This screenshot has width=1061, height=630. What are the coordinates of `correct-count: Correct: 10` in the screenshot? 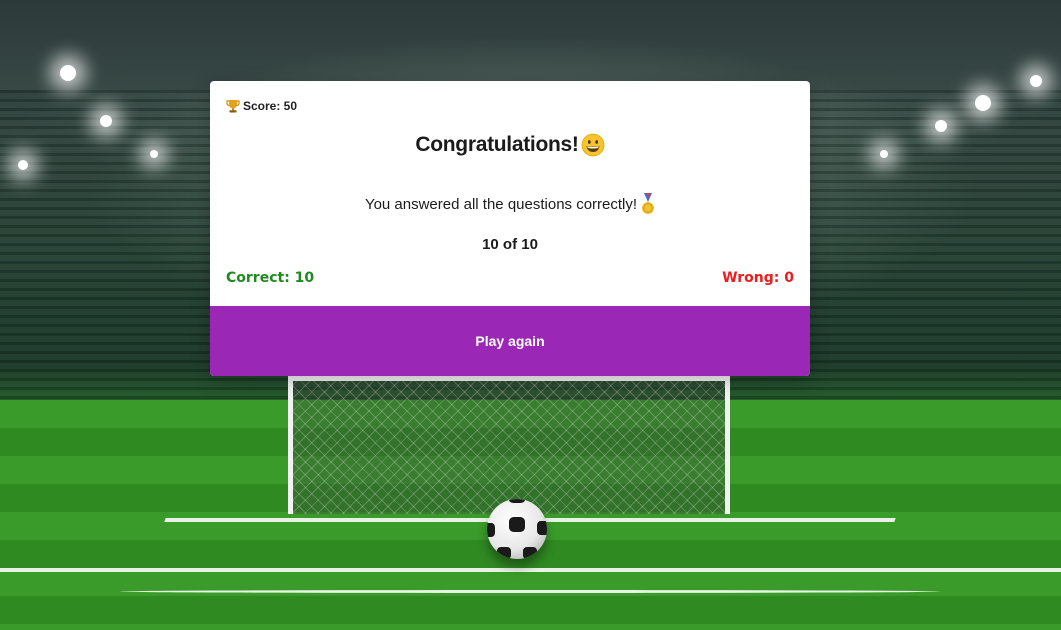 It's located at (270, 278).